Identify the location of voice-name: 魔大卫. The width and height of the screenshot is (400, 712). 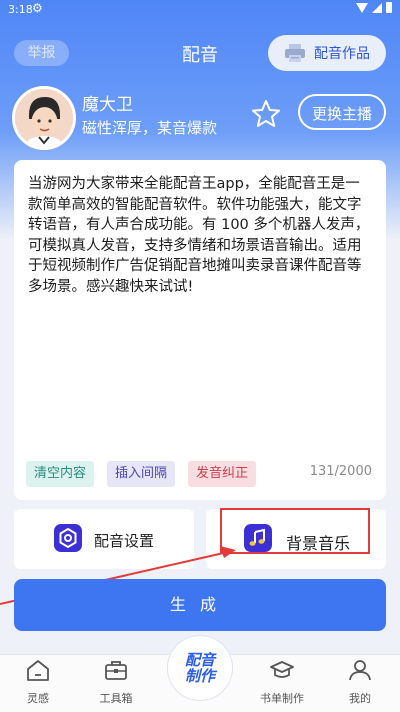
(107, 105).